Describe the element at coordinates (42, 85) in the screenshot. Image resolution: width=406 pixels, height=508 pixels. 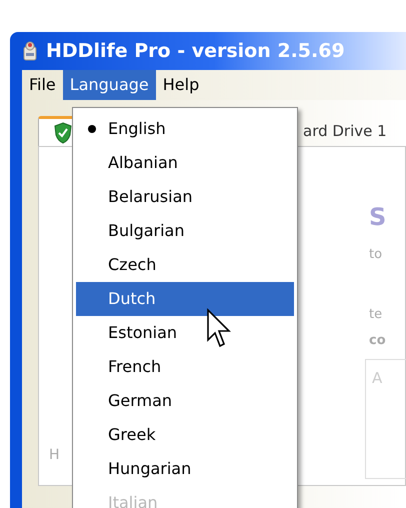
I see `menu-item: File` at that location.